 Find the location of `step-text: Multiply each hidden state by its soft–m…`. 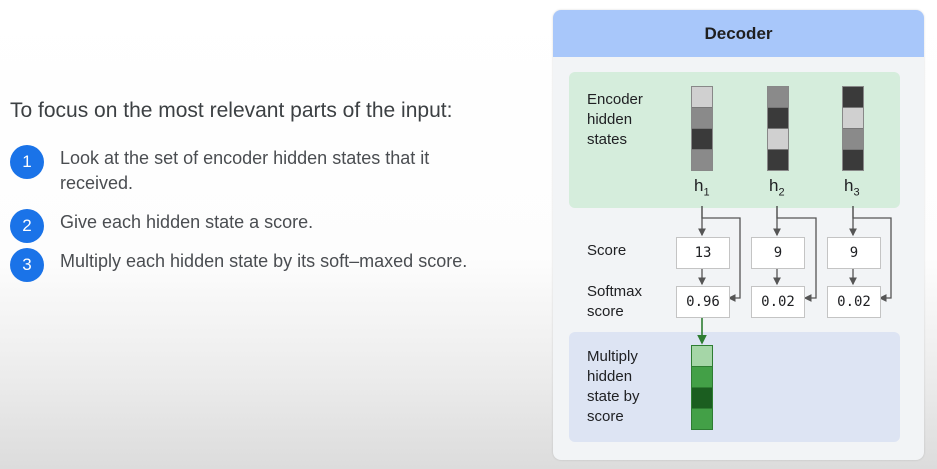

step-text: Multiply each hidden state by its soft–m… is located at coordinates (264, 261).